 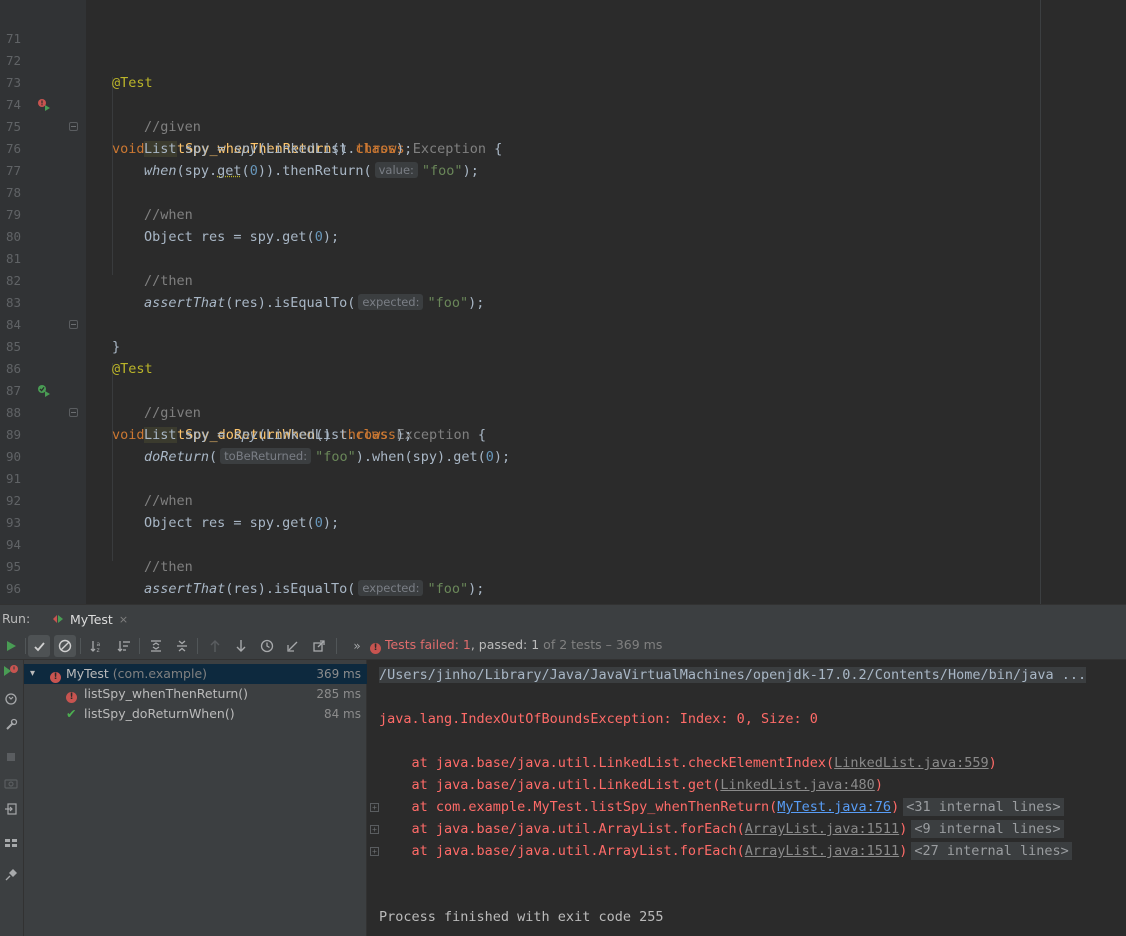 I want to click on test-name: listSpy_whenThenReturn(), so click(x=166, y=693).